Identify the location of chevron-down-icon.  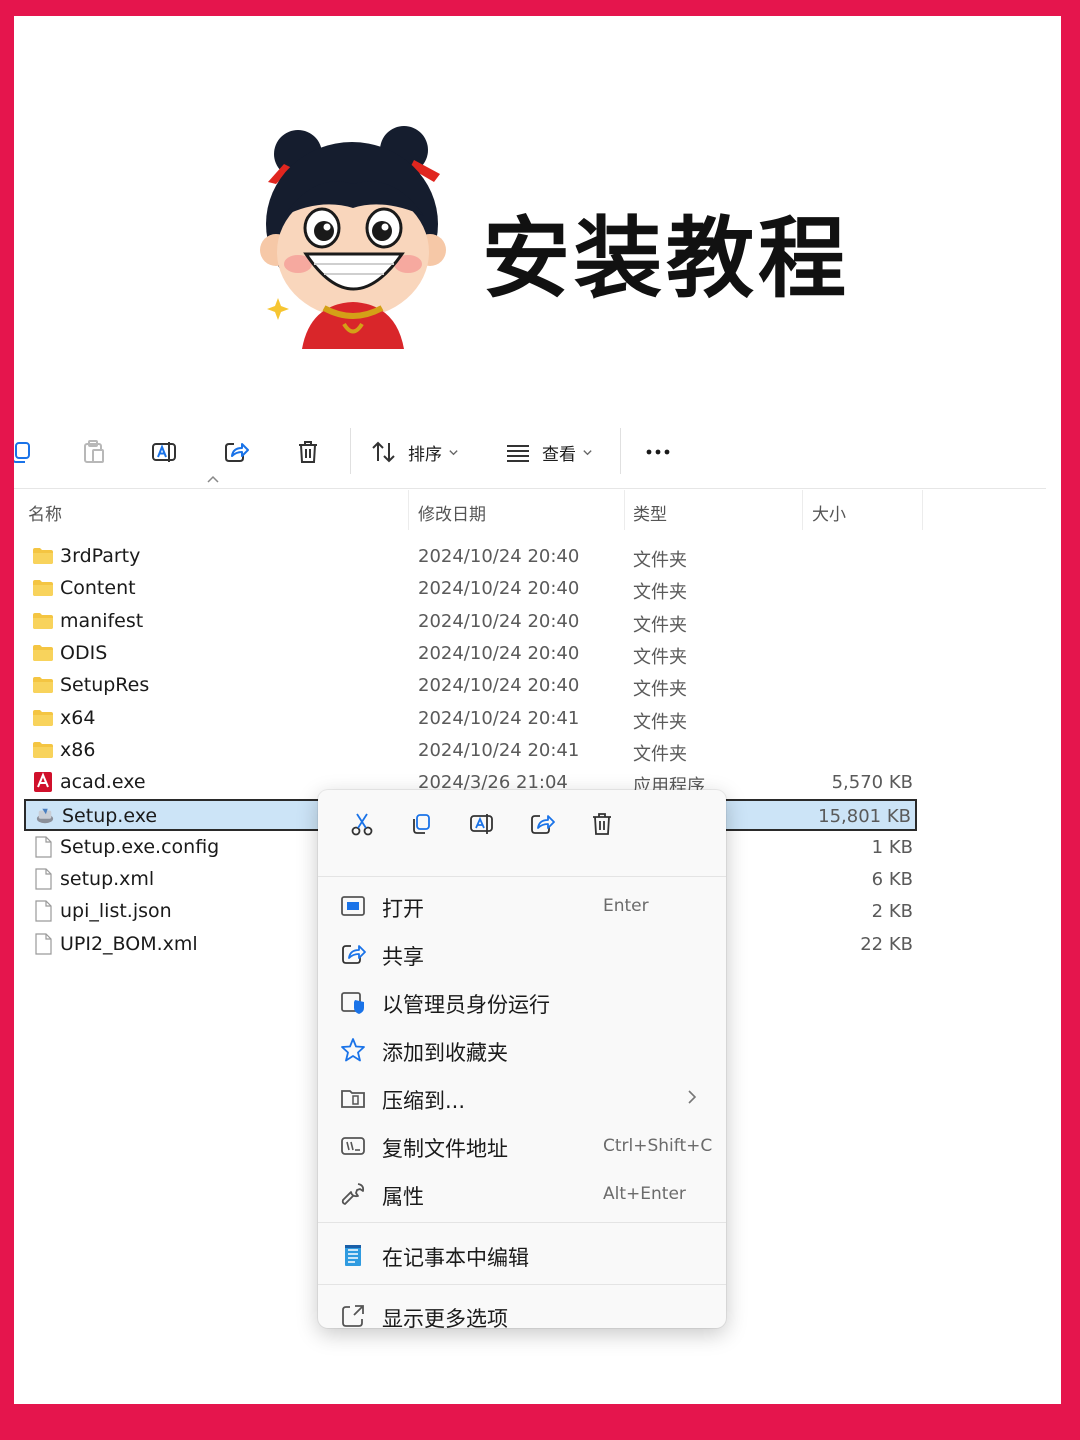
(587, 452).